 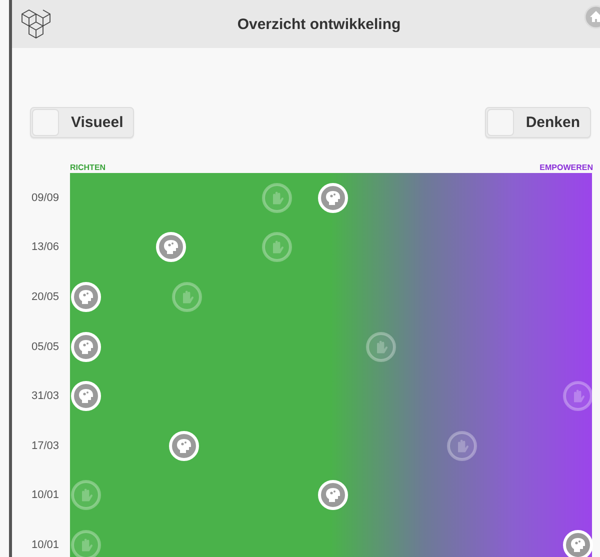 What do you see at coordinates (566, 168) in the screenshot?
I see `scale-label: EMPOWEREN` at bounding box center [566, 168].